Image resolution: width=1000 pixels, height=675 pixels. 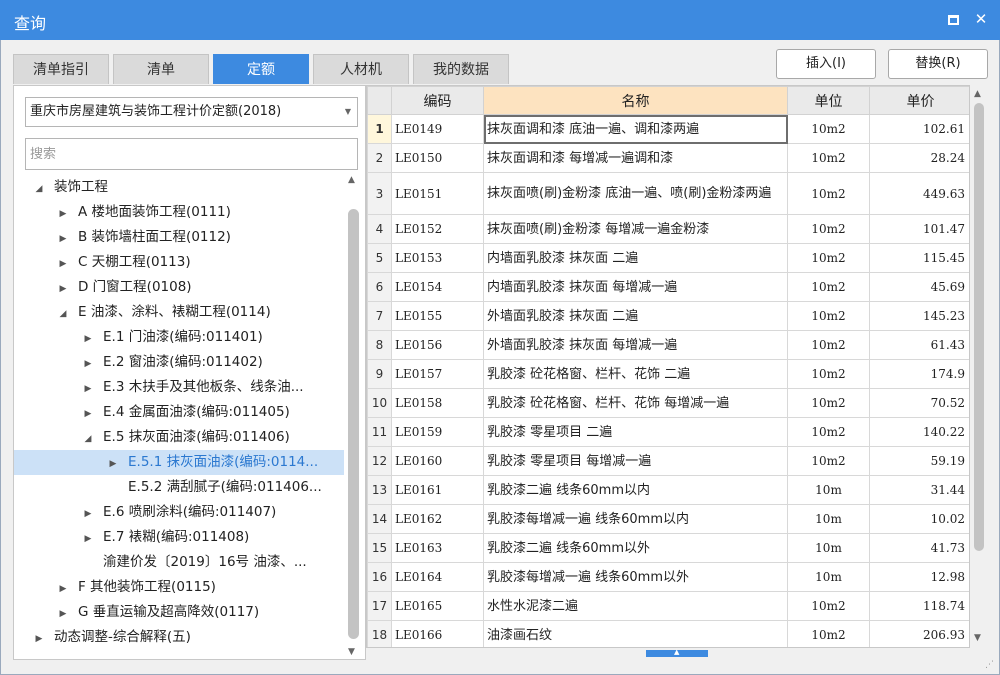 I want to click on tree-item: ▶ E.1 门油漆(编码:011401), so click(x=179, y=337).